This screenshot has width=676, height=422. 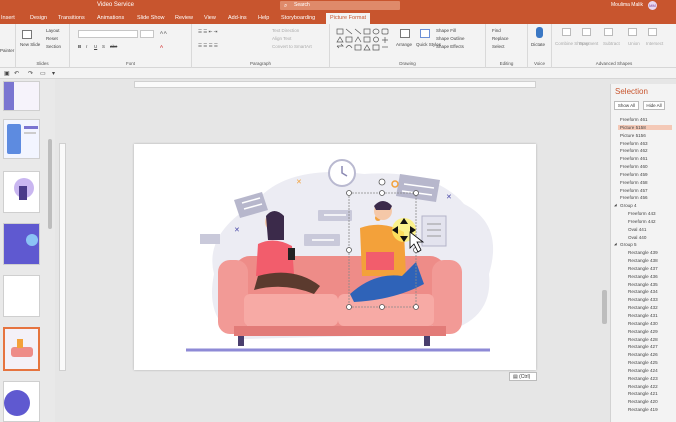 What do you see at coordinates (637, 237) in the screenshot?
I see `selection-list-item: Oval 440` at bounding box center [637, 237].